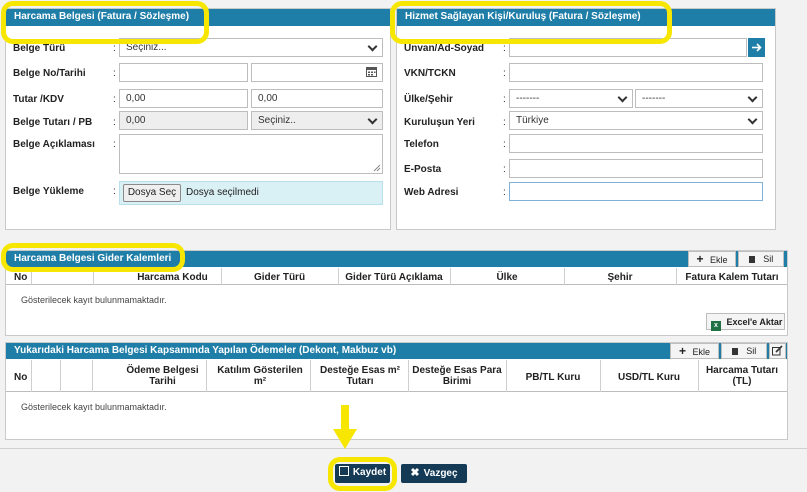  I want to click on kurulus-yeri-select: Türkiye, so click(636, 120).